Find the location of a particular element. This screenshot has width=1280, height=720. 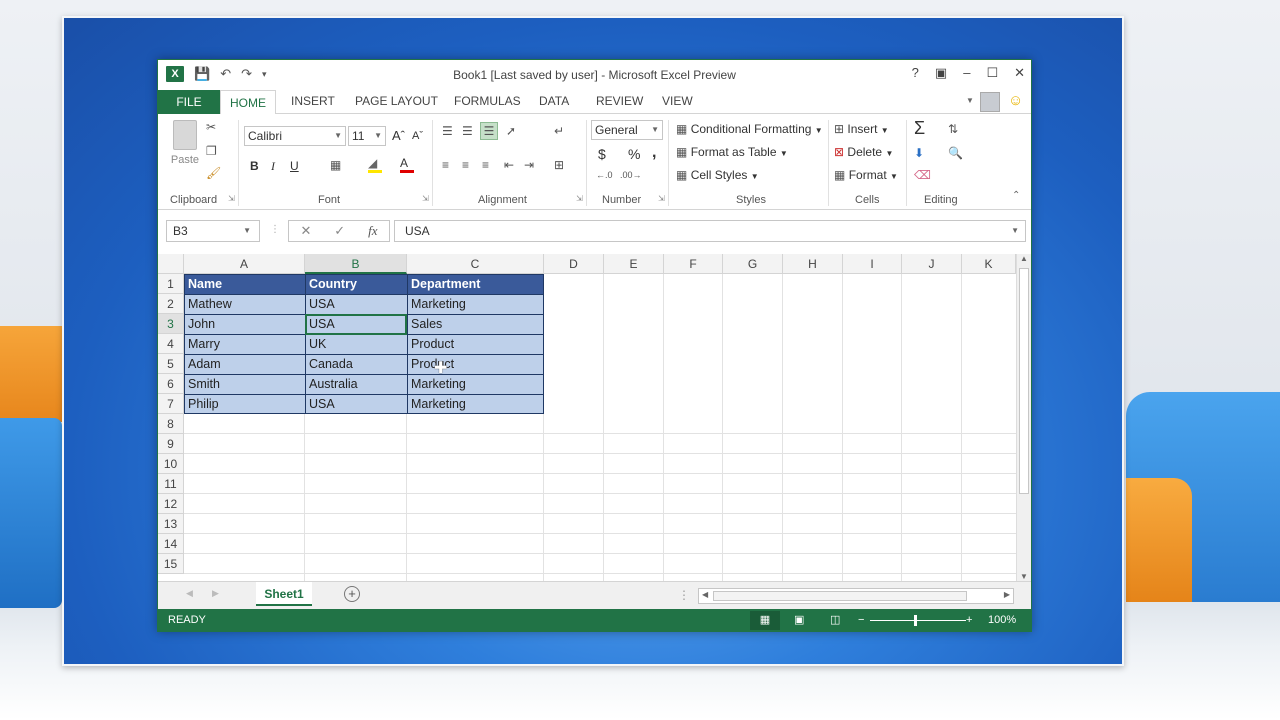

collapse-ribbon-icon: ⌃ is located at coordinates (1016, 195).